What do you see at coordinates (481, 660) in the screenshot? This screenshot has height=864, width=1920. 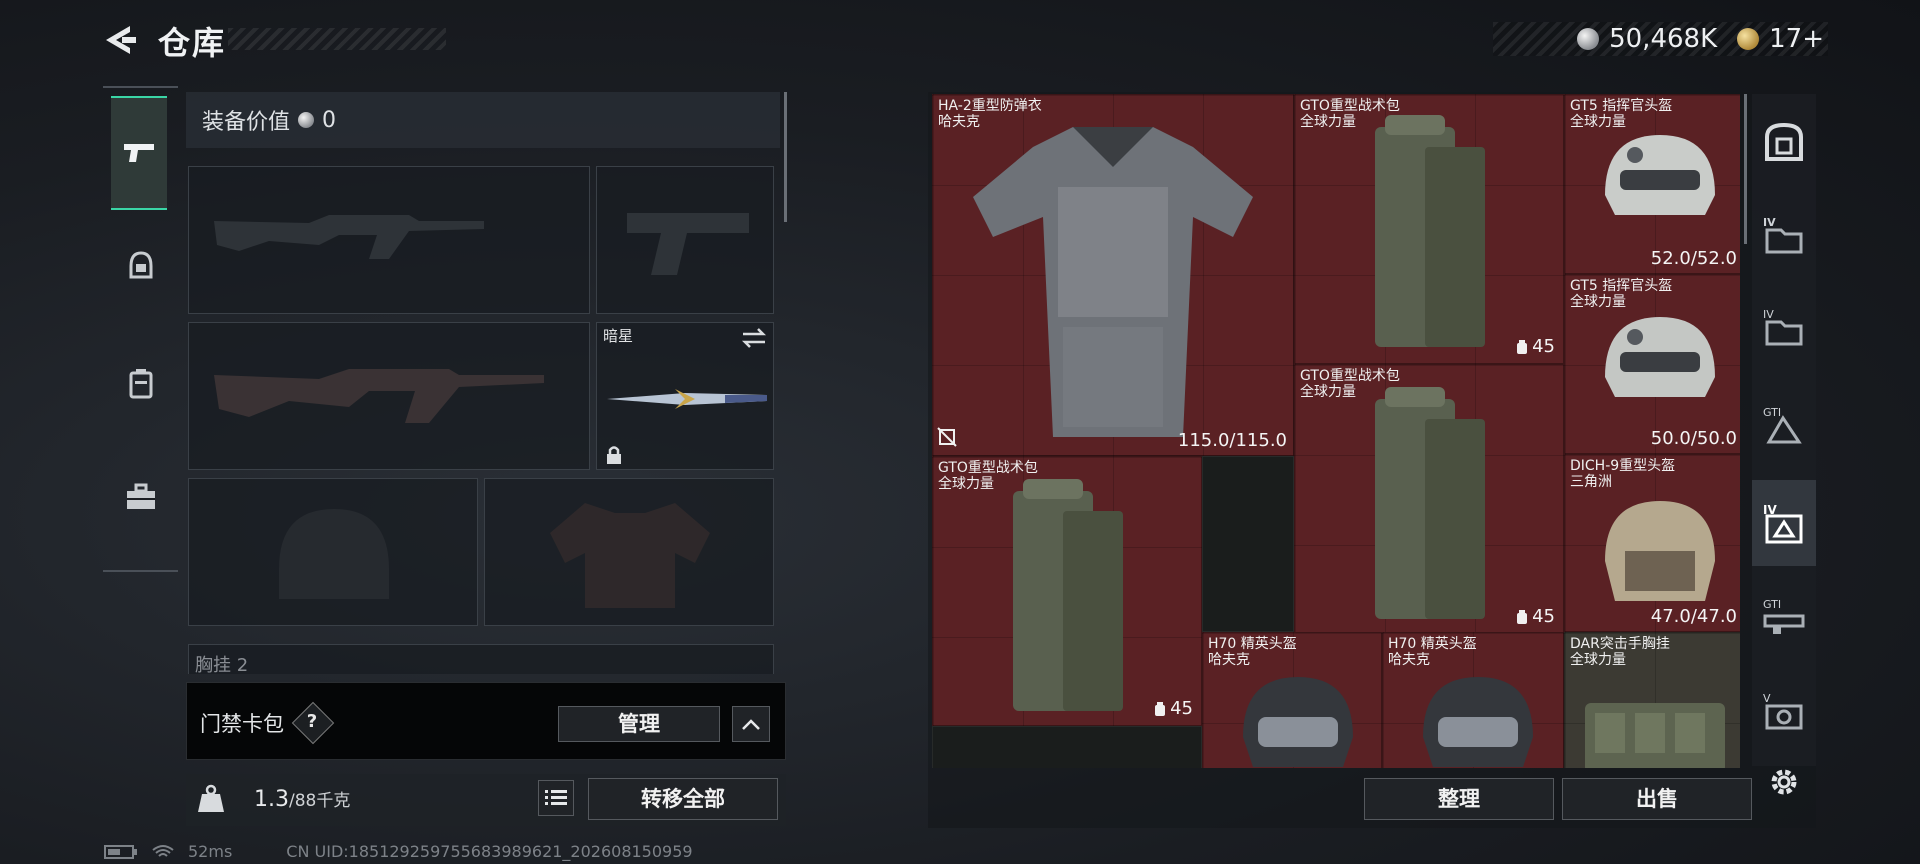 I see `chest-rig-section: 胸挂 2` at bounding box center [481, 660].